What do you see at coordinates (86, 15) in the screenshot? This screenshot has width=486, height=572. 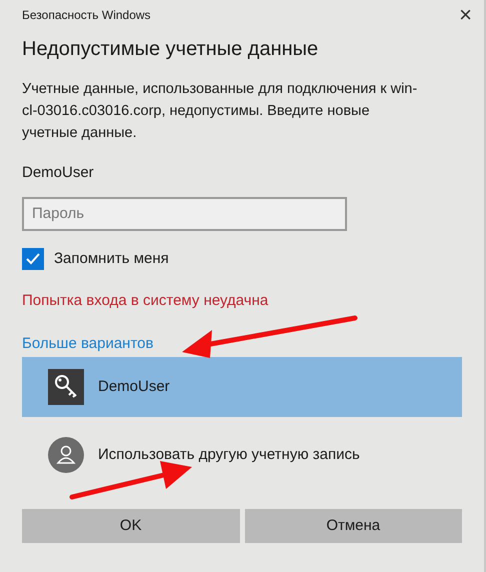 I see `window-title: Безопасность Windows` at bounding box center [86, 15].